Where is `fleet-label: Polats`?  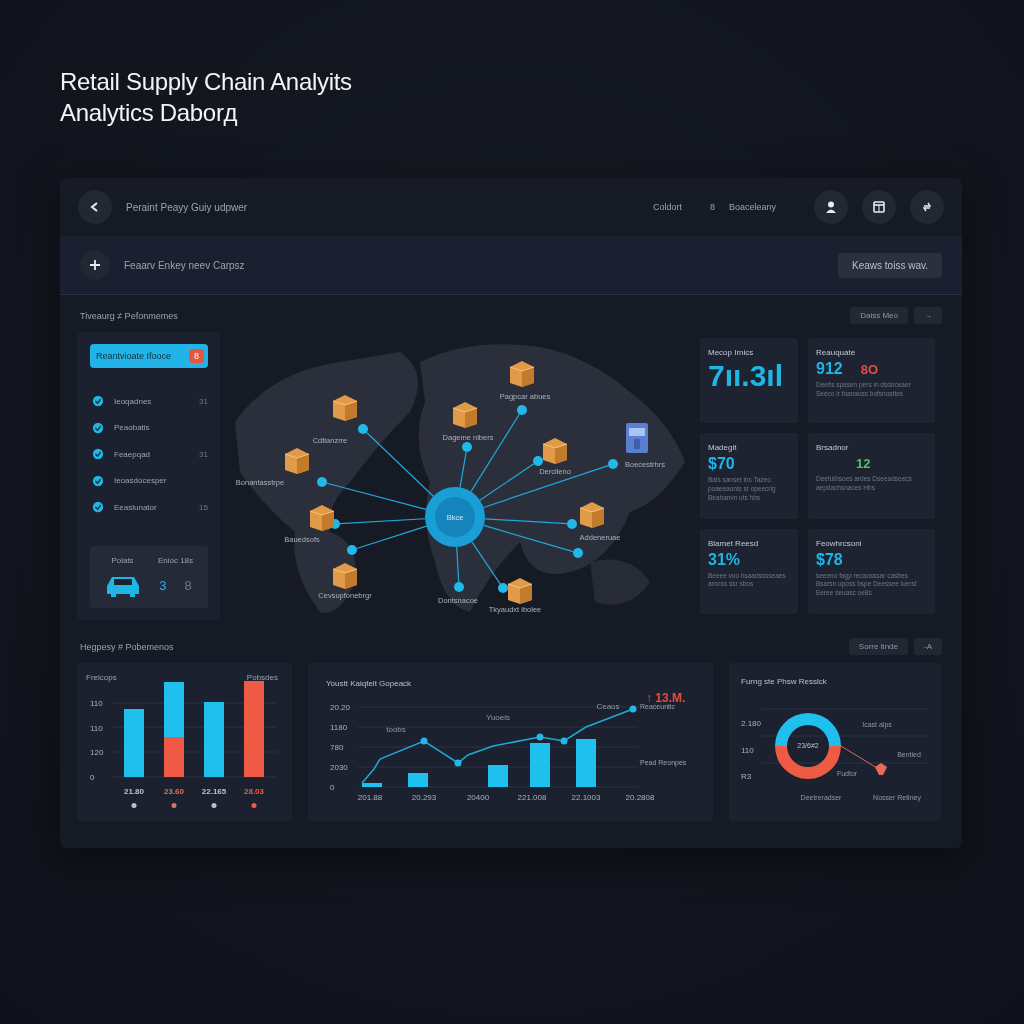 fleet-label: Polats is located at coordinates (122, 561).